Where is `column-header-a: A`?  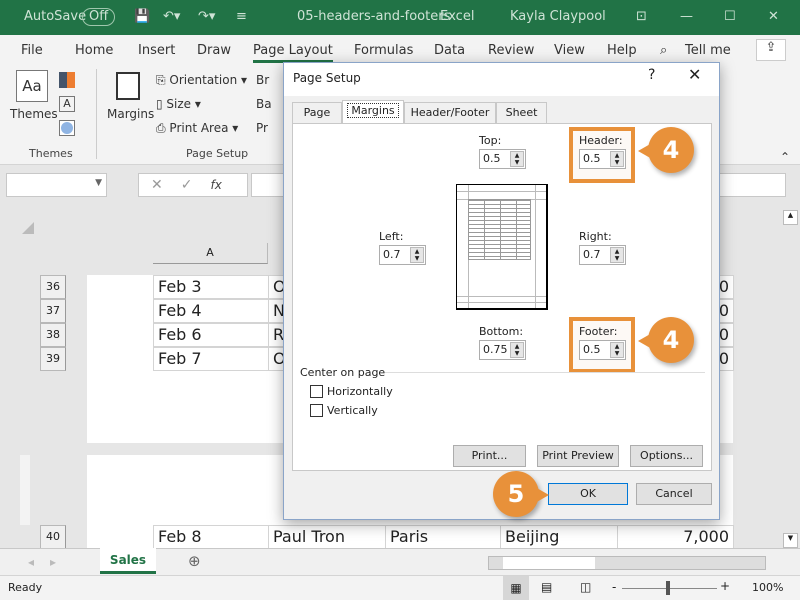
column-header-a: A is located at coordinates (210, 253).